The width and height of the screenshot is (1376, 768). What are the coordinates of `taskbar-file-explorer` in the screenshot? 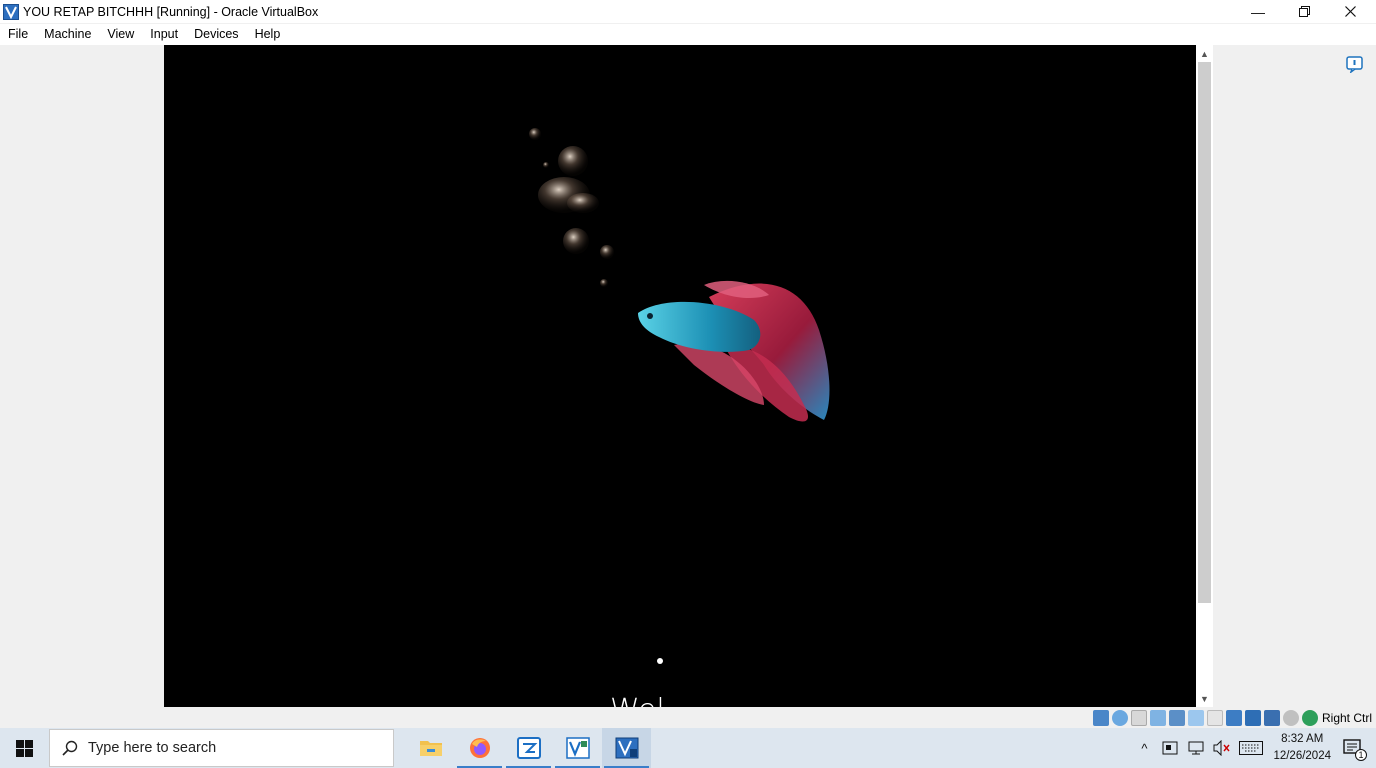 It's located at (430, 748).